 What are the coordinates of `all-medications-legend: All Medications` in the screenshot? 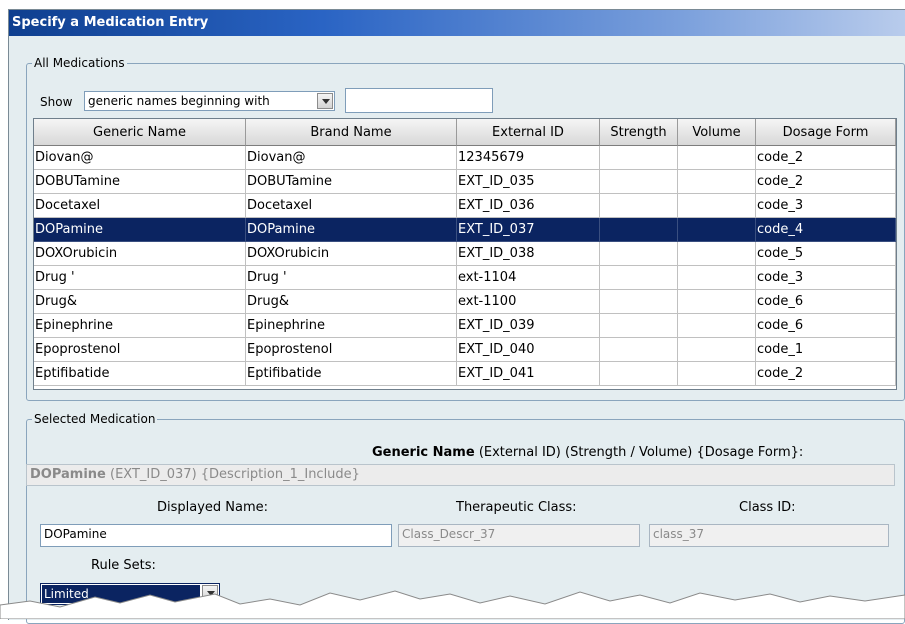 It's located at (79, 63).